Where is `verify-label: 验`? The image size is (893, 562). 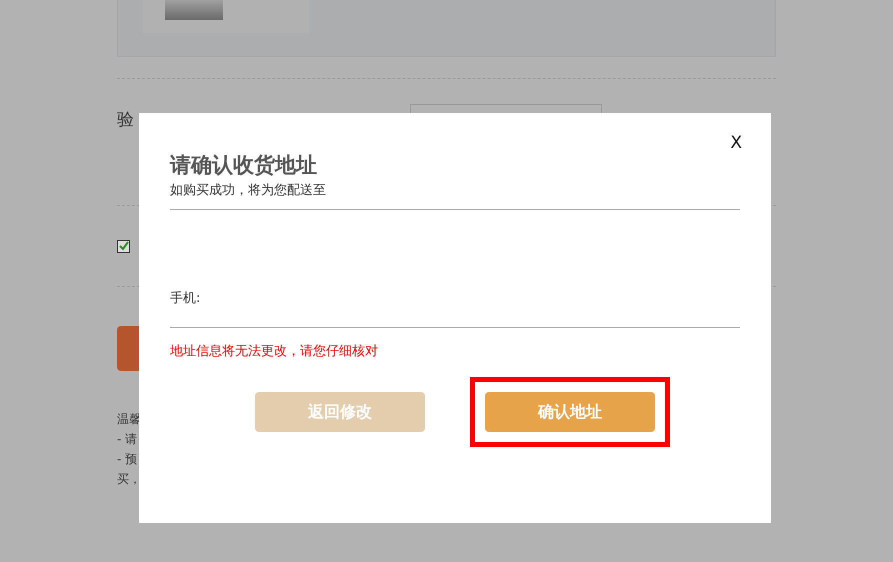
verify-label: 验 is located at coordinates (125, 120).